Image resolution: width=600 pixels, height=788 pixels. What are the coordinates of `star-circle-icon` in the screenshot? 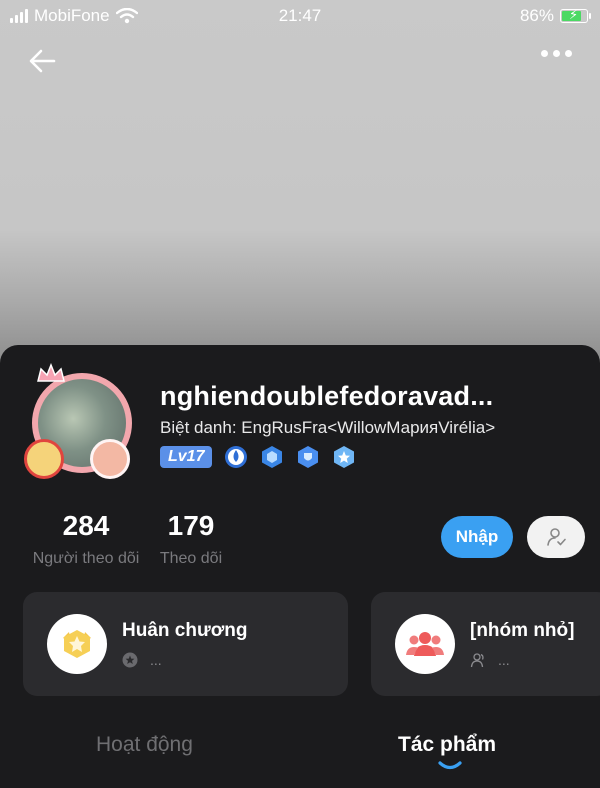 It's located at (130, 660).